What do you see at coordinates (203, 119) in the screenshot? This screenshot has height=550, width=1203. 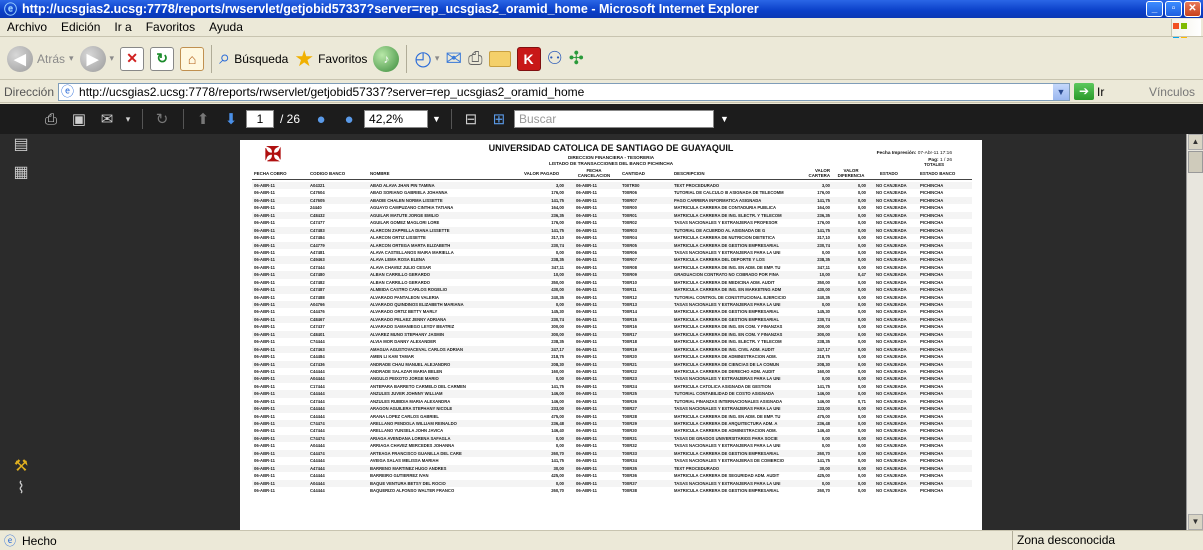 I see `previous-page-icon: ⬆` at bounding box center [203, 119].